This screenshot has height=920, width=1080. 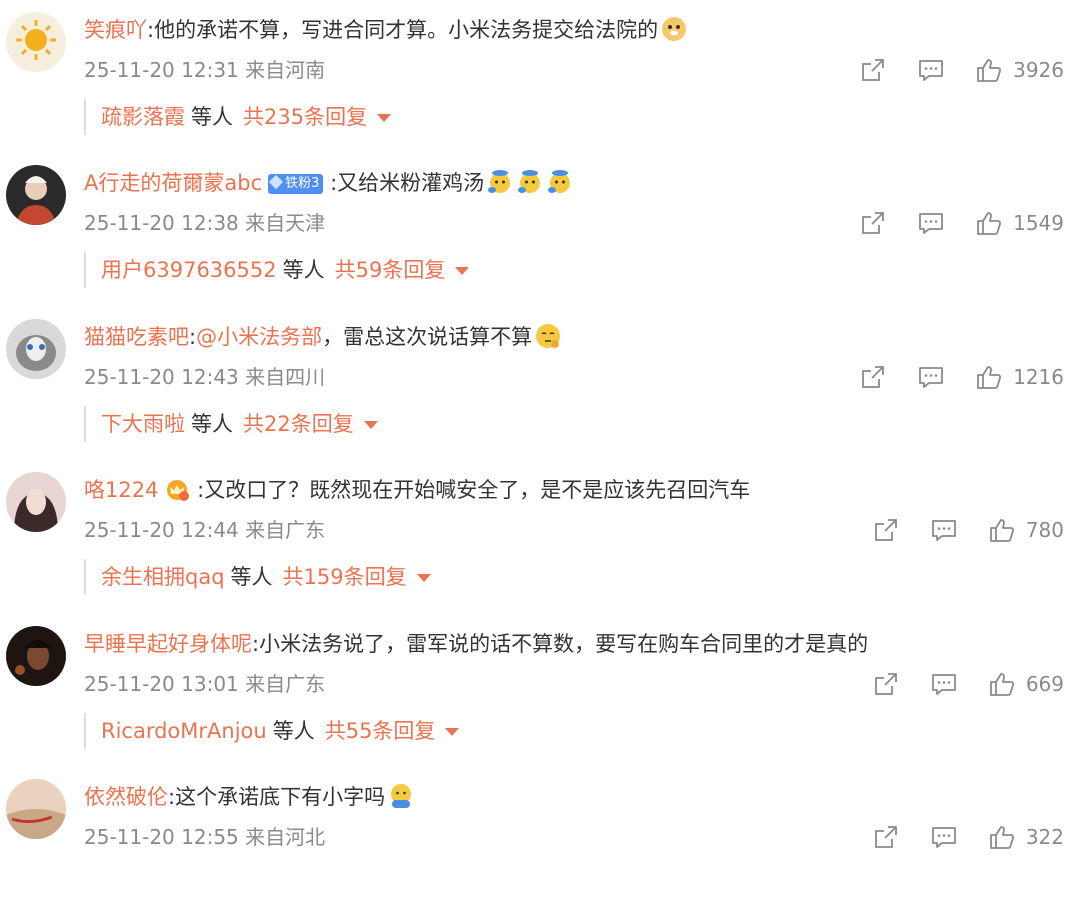 I want to click on comment-meta: 25-11-20 12:44 来自广东, so click(x=204, y=530).